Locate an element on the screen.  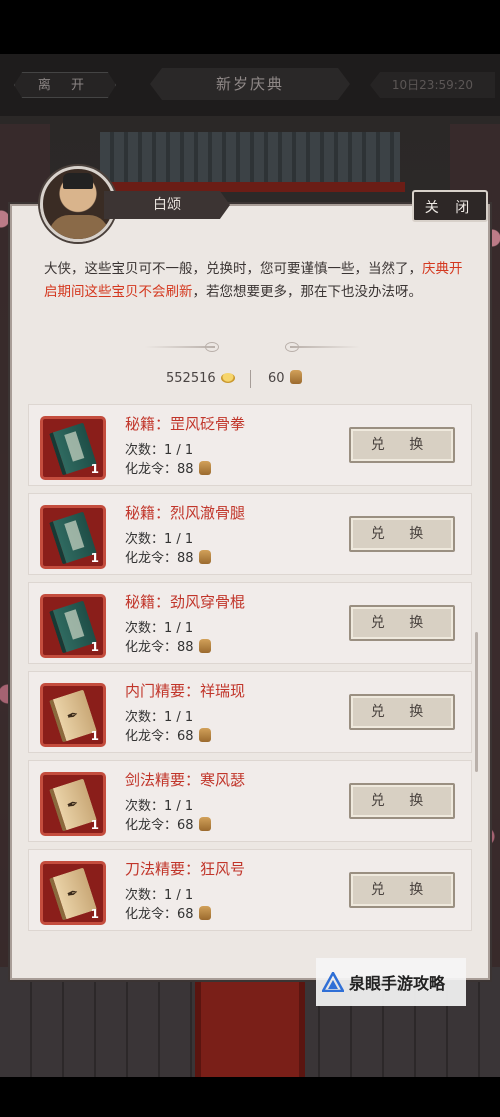
list-item: 1 秘籍：罡风砭骨拳 次数：1 / 1 化龙令：88 兑 换 is located at coordinates (250, 445).